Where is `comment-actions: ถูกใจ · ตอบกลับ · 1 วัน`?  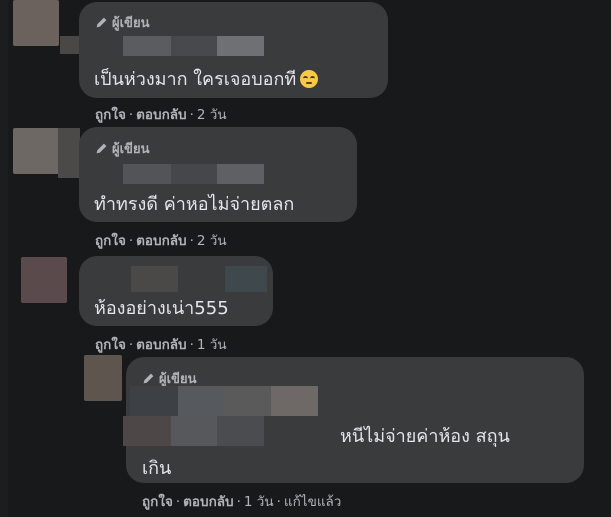 comment-actions: ถูกใจ · ตอบกลับ · 1 วัน is located at coordinates (161, 345).